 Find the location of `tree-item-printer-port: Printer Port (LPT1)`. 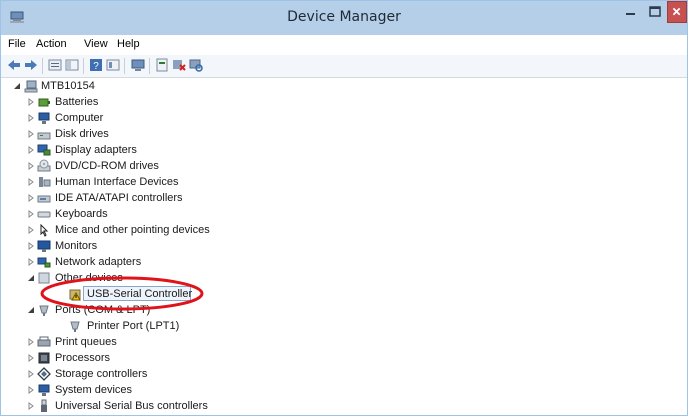

tree-item-printer-port: Printer Port (LPT1) is located at coordinates (151, 326).